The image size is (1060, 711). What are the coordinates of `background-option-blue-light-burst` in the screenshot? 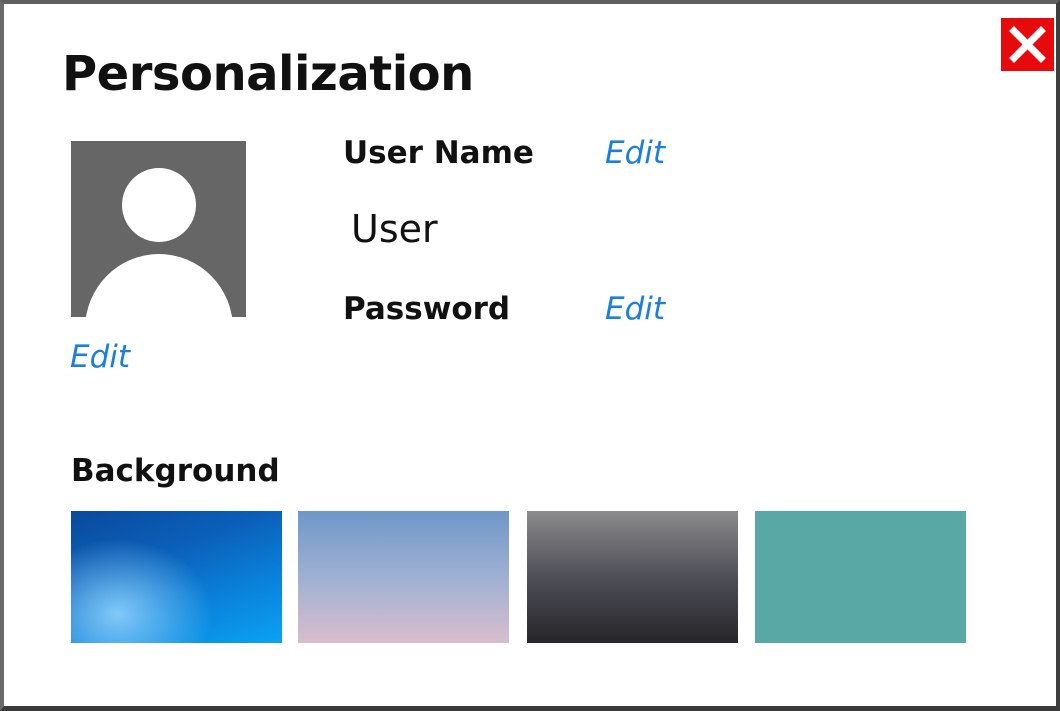 It's located at (176, 577).